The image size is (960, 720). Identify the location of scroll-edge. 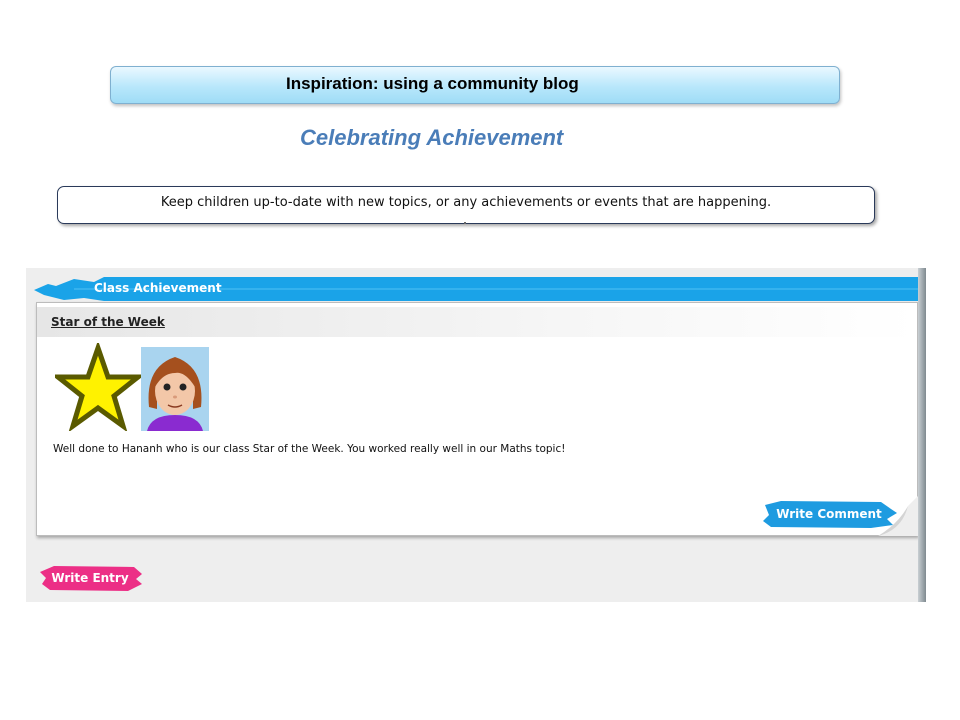
(922, 435).